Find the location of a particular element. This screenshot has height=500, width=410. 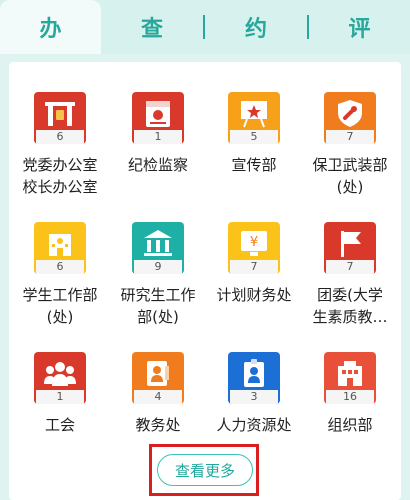

item-label: 宣传部 is located at coordinates (254, 165).